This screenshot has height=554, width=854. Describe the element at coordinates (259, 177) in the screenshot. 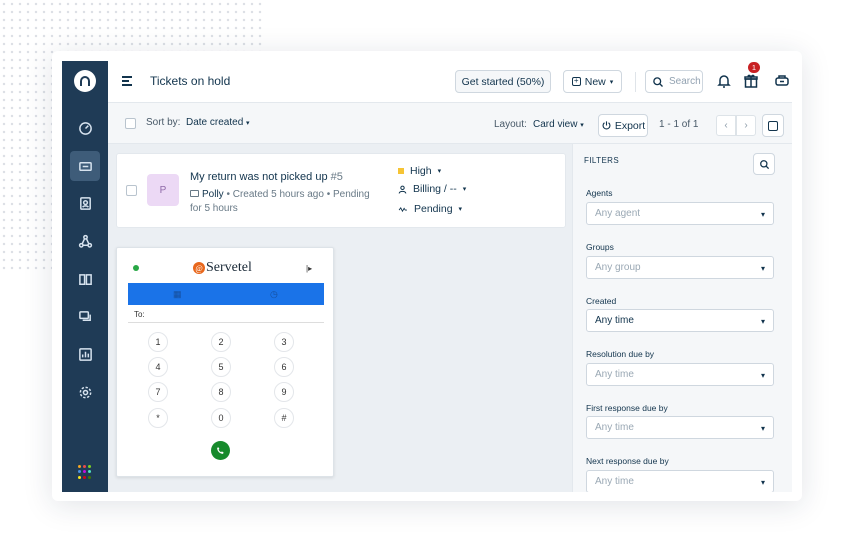

I see `ticket-subject-text: My return was not picked up` at that location.